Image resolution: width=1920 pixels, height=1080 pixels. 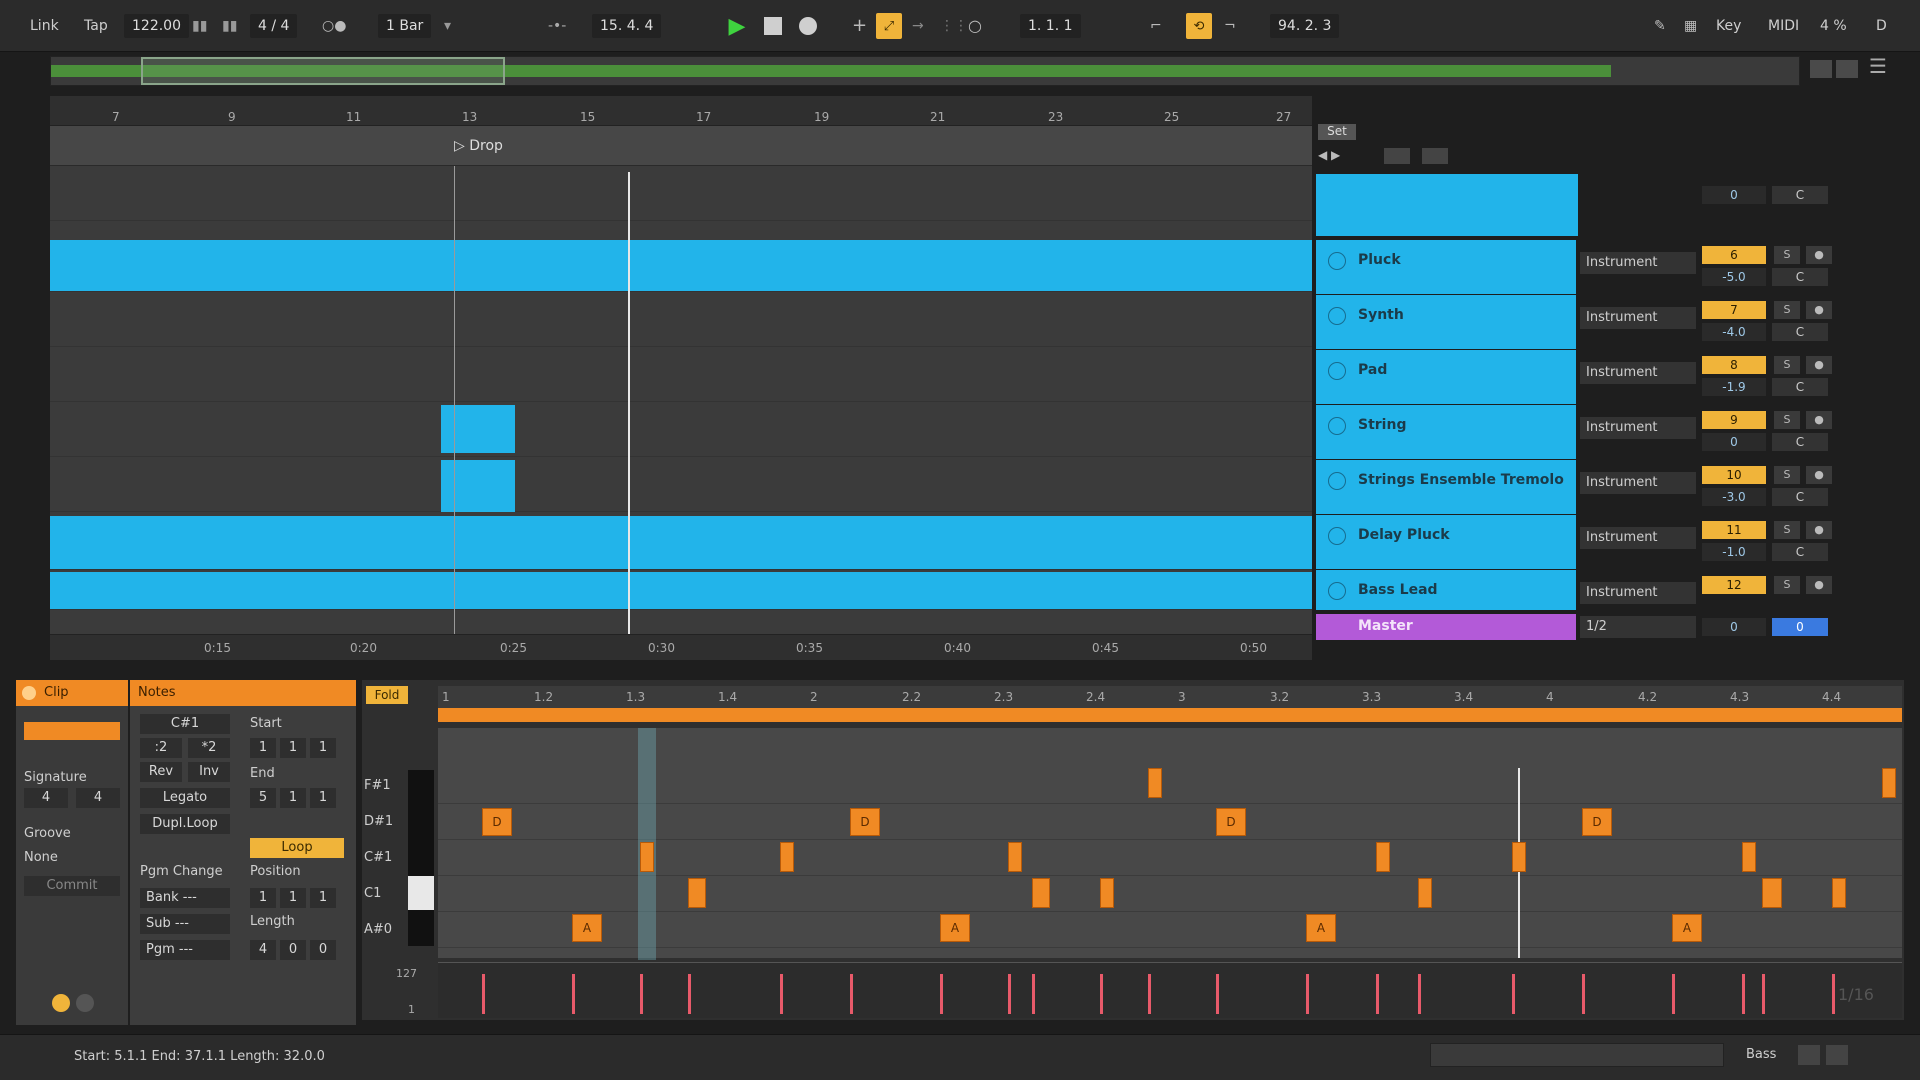 I want to click on loop-length-field: 94. 2. 3, so click(x=1305, y=26).